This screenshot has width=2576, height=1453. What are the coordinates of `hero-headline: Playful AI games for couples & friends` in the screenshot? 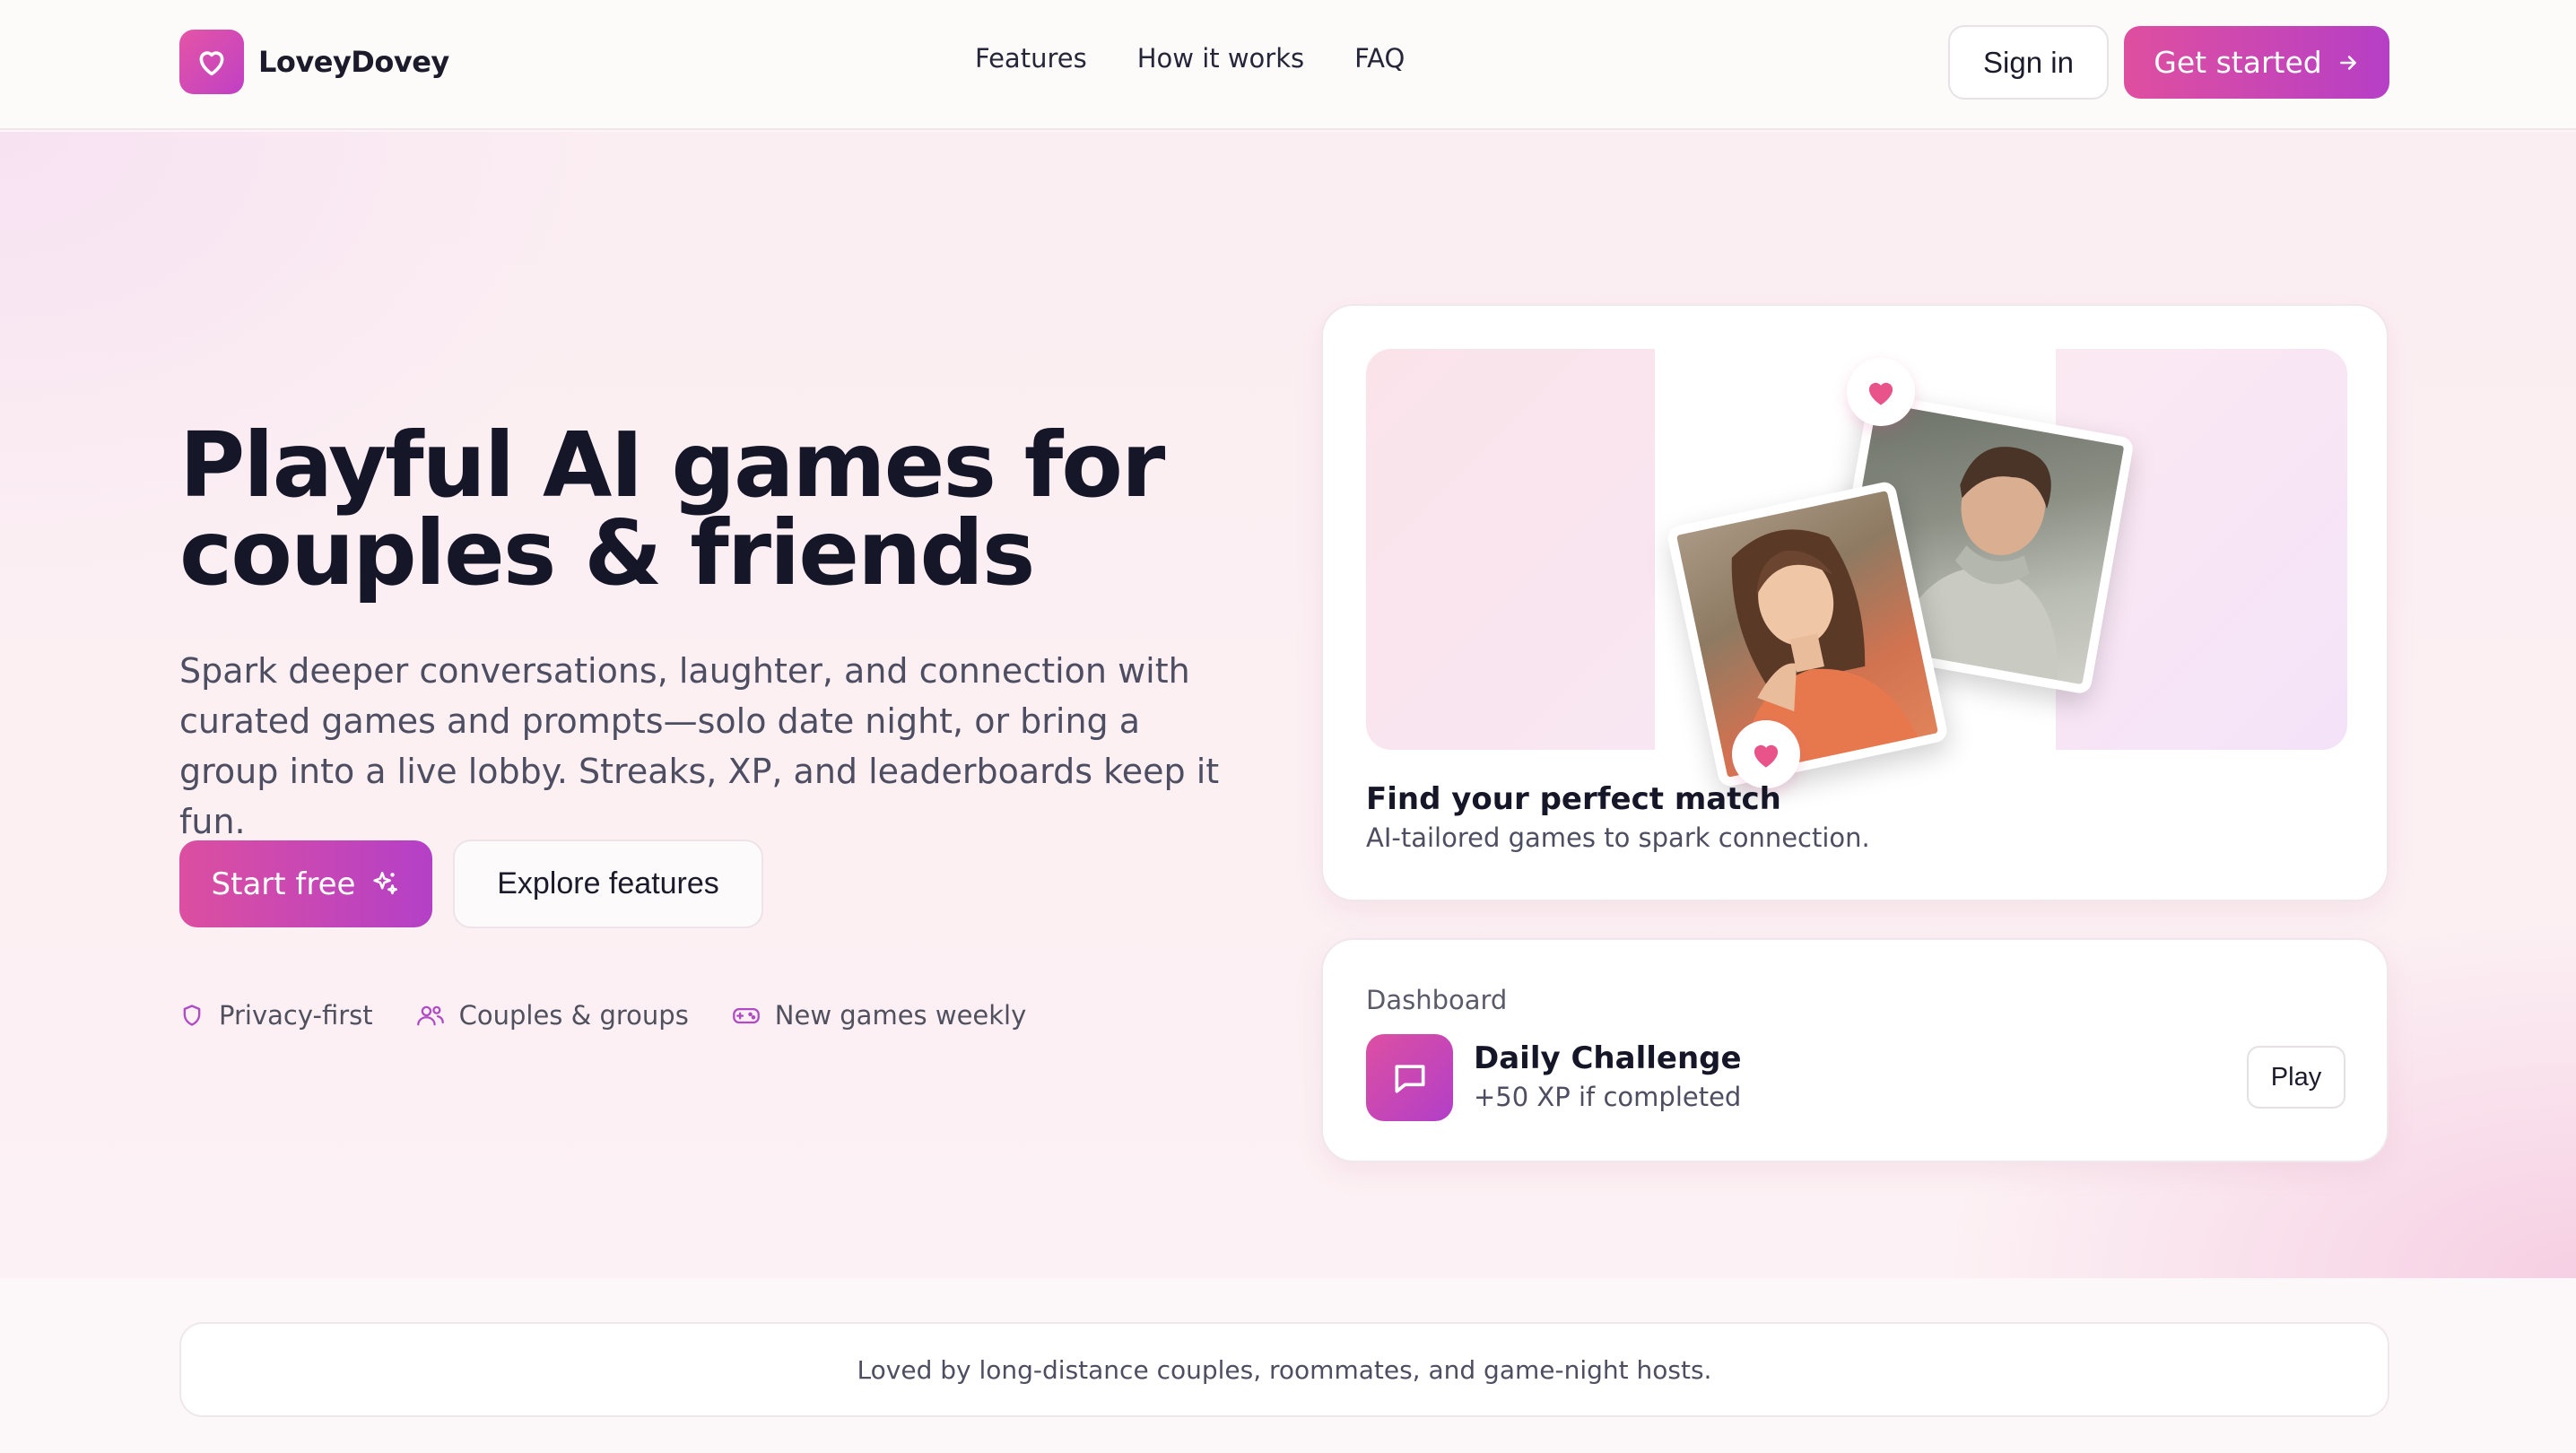 It's located at (762, 509).